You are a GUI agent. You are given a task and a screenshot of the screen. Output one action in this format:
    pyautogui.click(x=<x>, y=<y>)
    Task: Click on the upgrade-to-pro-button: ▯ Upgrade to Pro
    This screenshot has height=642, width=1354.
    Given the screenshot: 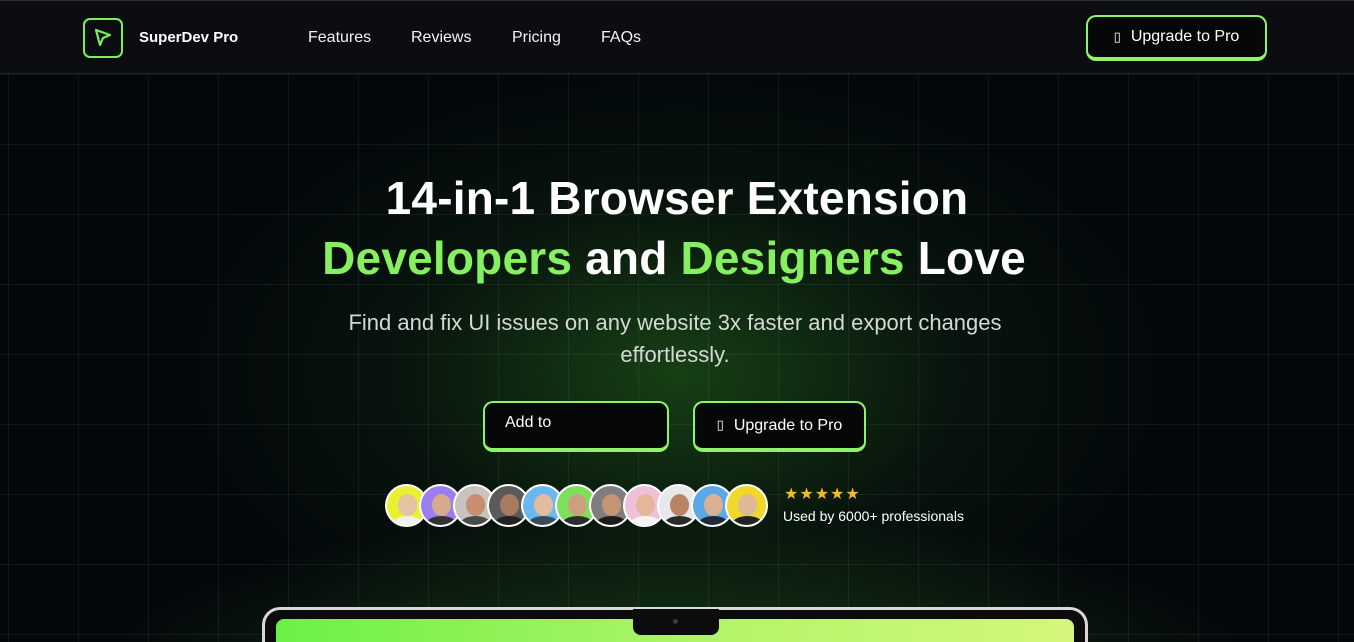 What is the action you would take?
    pyautogui.click(x=1176, y=38)
    